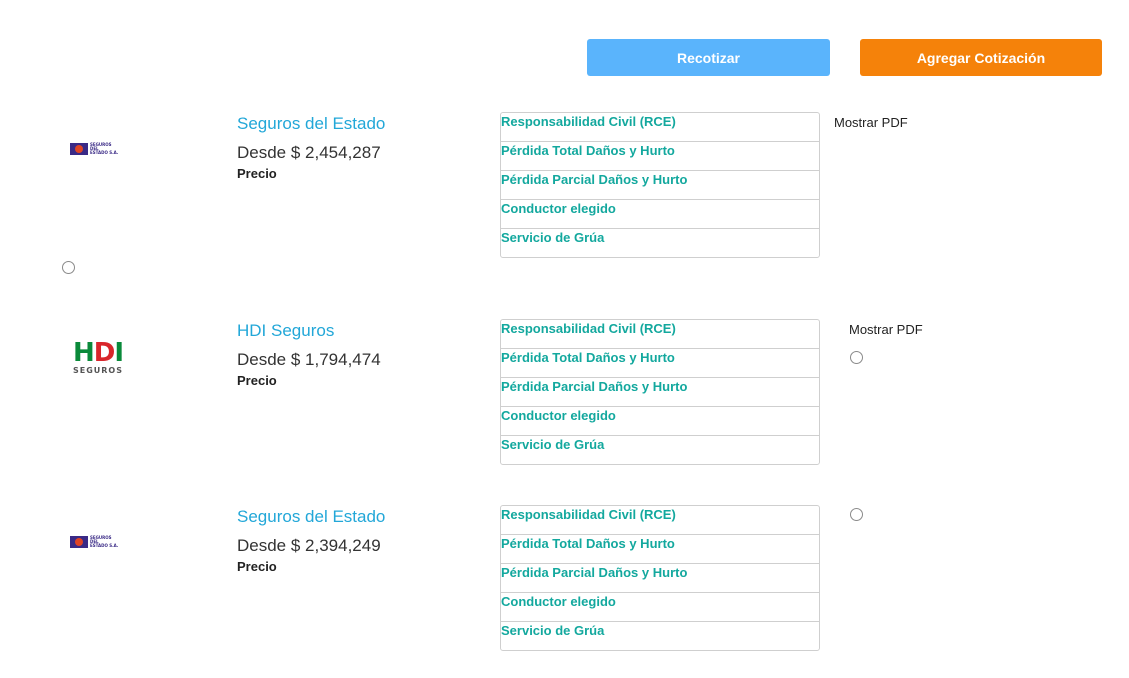 The width and height of the screenshot is (1129, 678). I want to click on agregar-cotizacion-button: Agregar Cotización, so click(981, 57).